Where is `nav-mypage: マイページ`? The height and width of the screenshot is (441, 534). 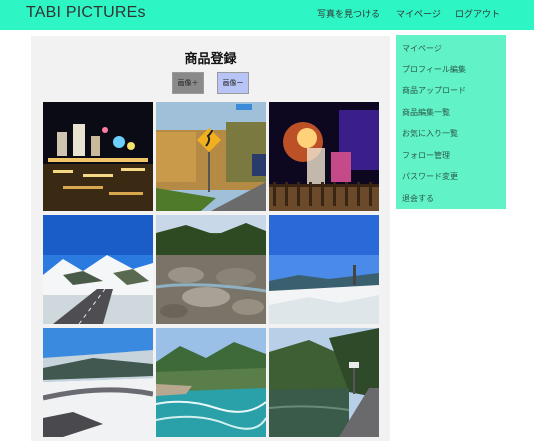 nav-mypage: マイページ is located at coordinates (418, 13).